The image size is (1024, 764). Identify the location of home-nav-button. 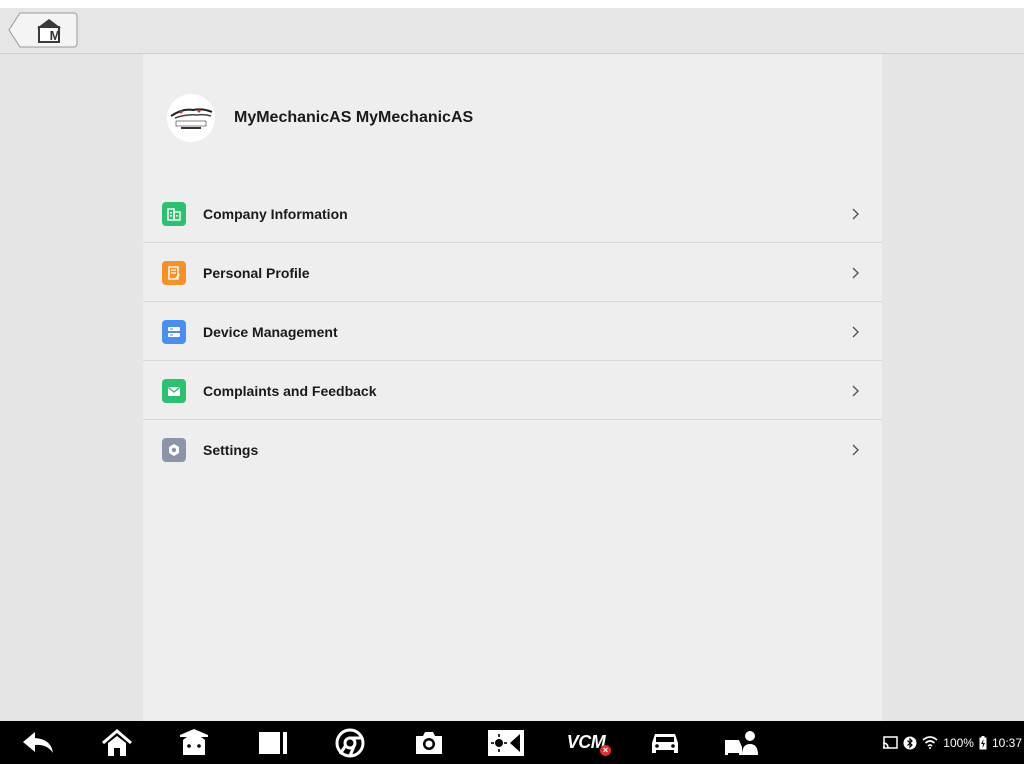
(117, 742).